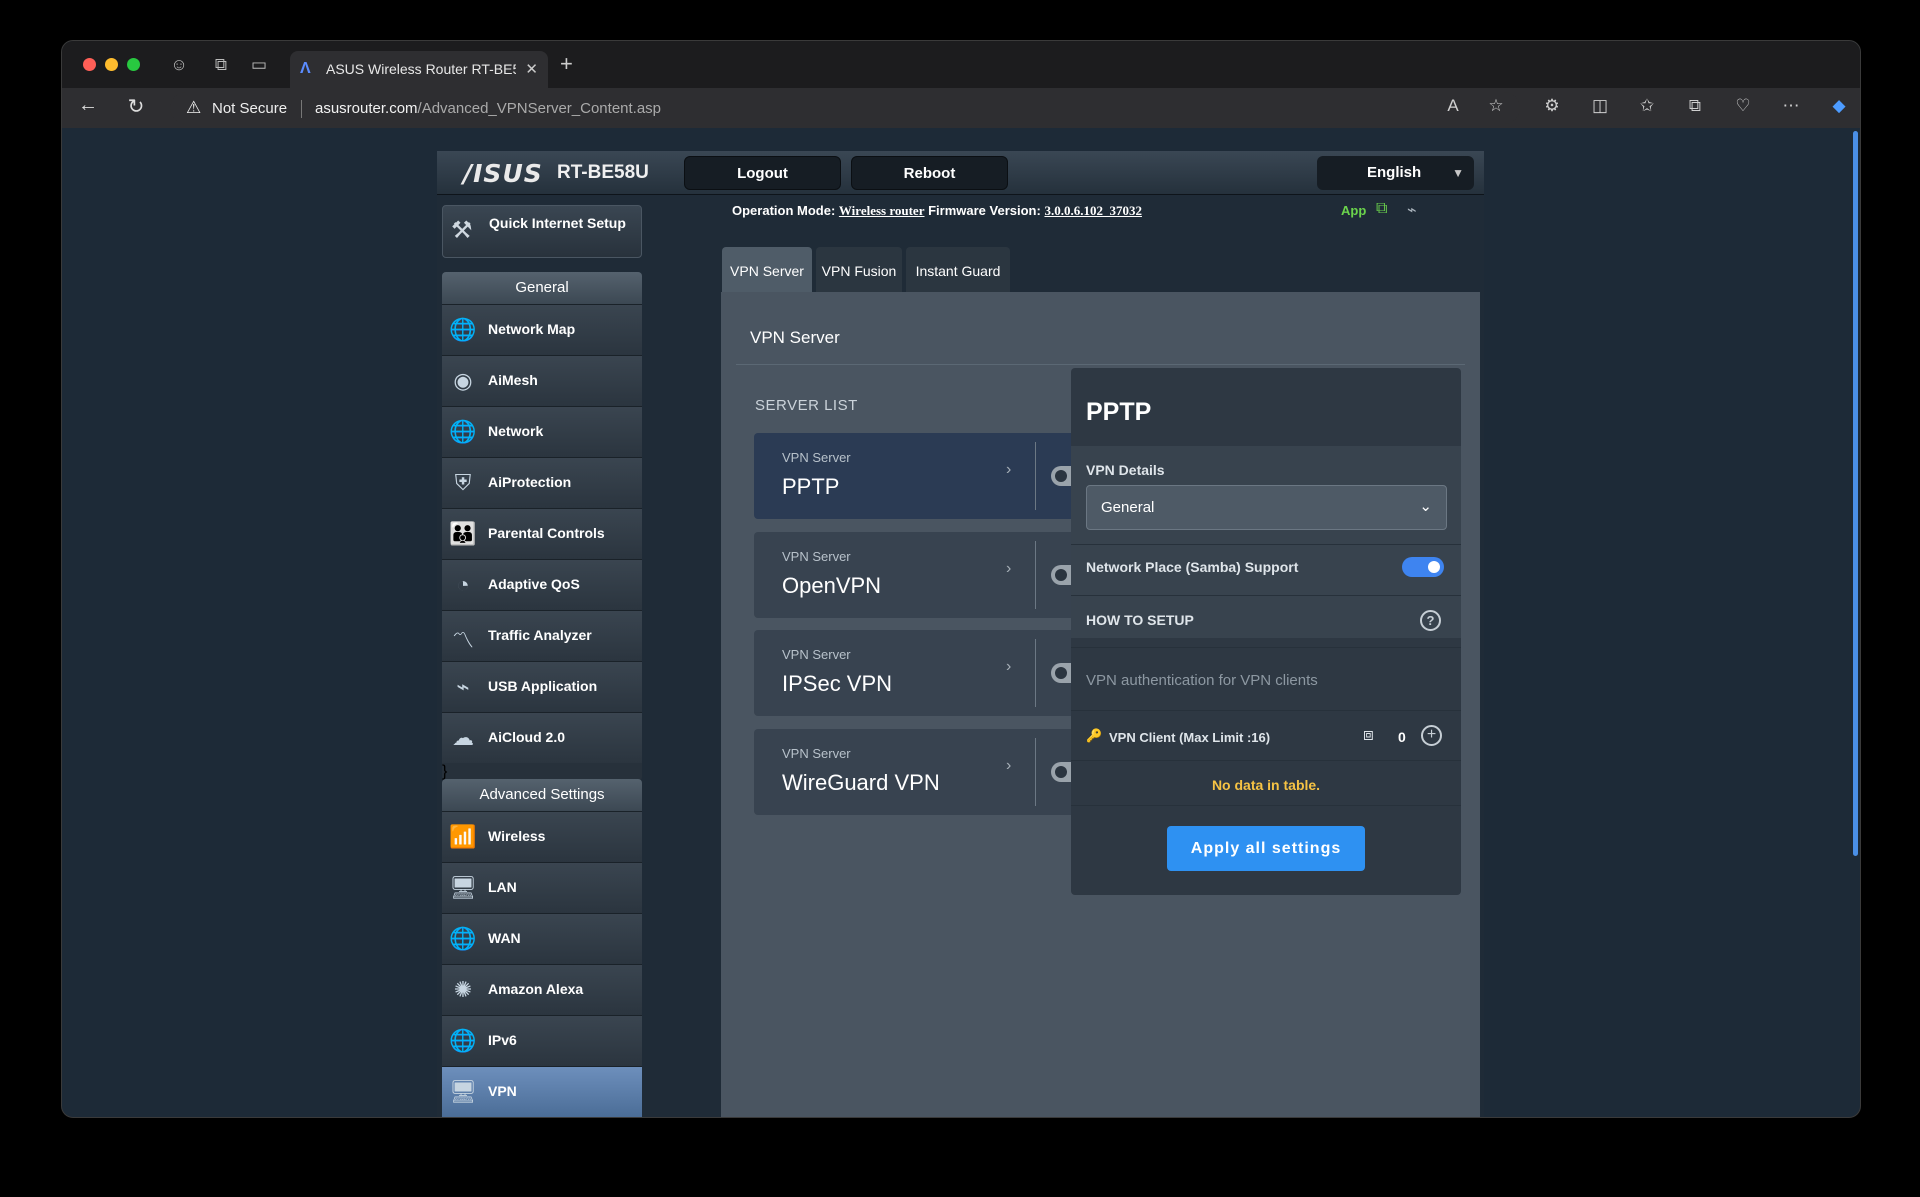 The image size is (1920, 1197). What do you see at coordinates (1552, 106) in the screenshot?
I see `extensions-icon: ⚙` at bounding box center [1552, 106].